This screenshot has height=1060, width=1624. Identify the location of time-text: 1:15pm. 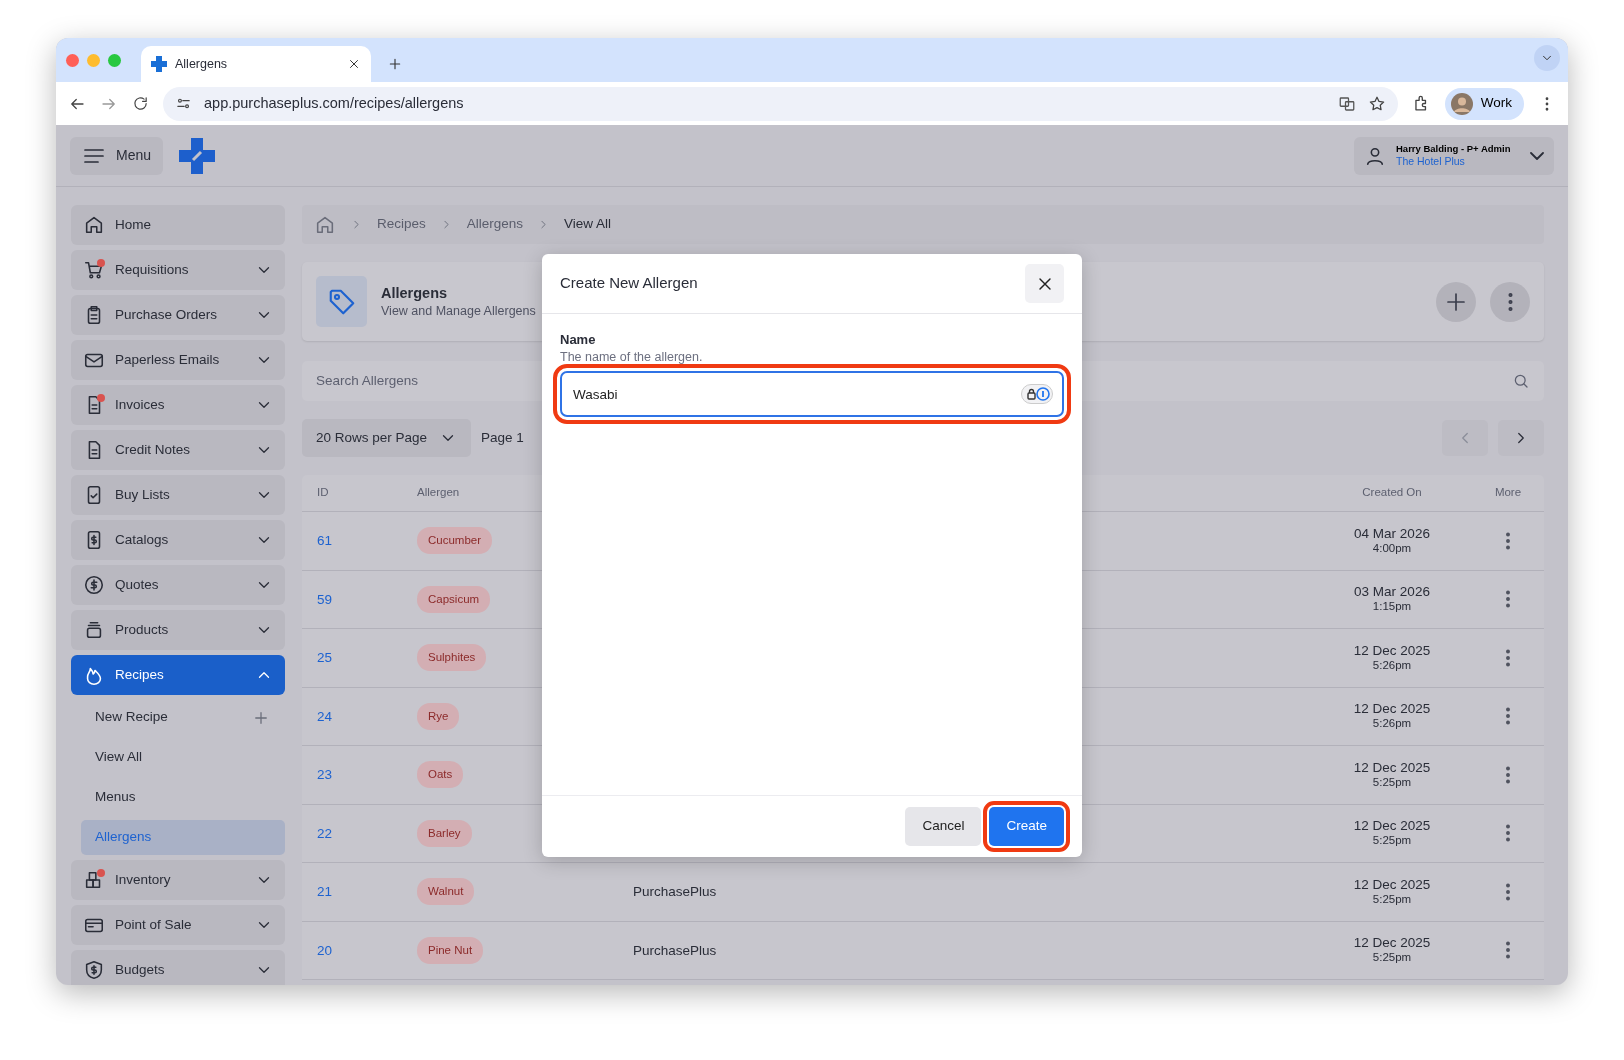
(1392, 607).